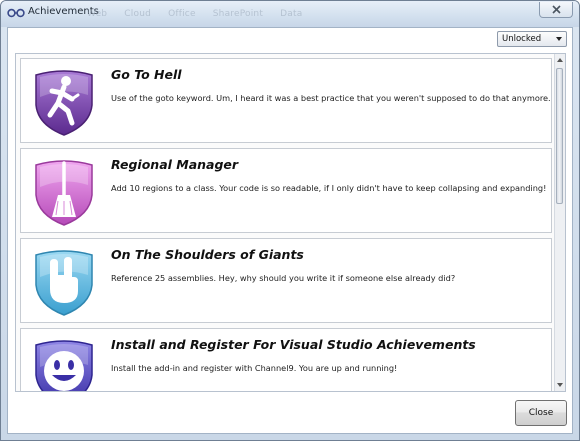 This screenshot has height=441, width=580. Describe the element at coordinates (64, 193) in the screenshot. I see `broom-icon` at that location.